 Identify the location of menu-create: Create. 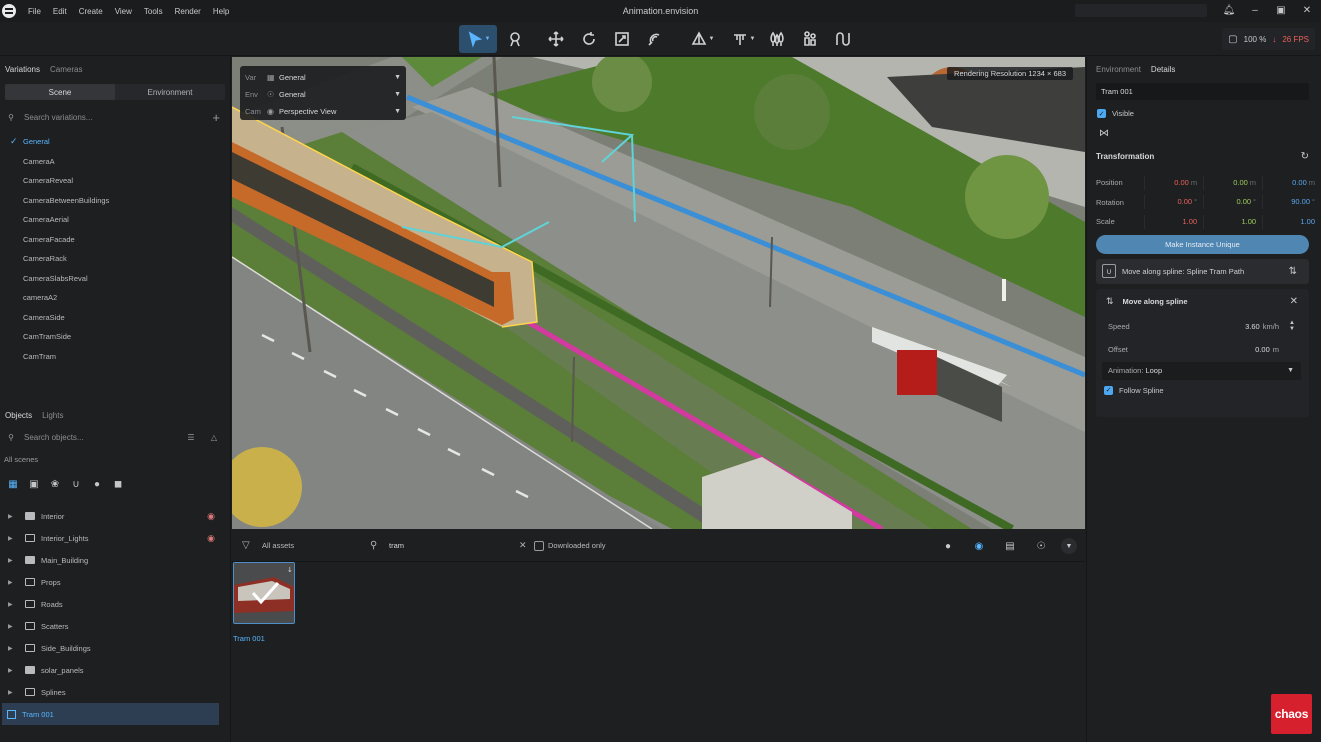
(91, 11).